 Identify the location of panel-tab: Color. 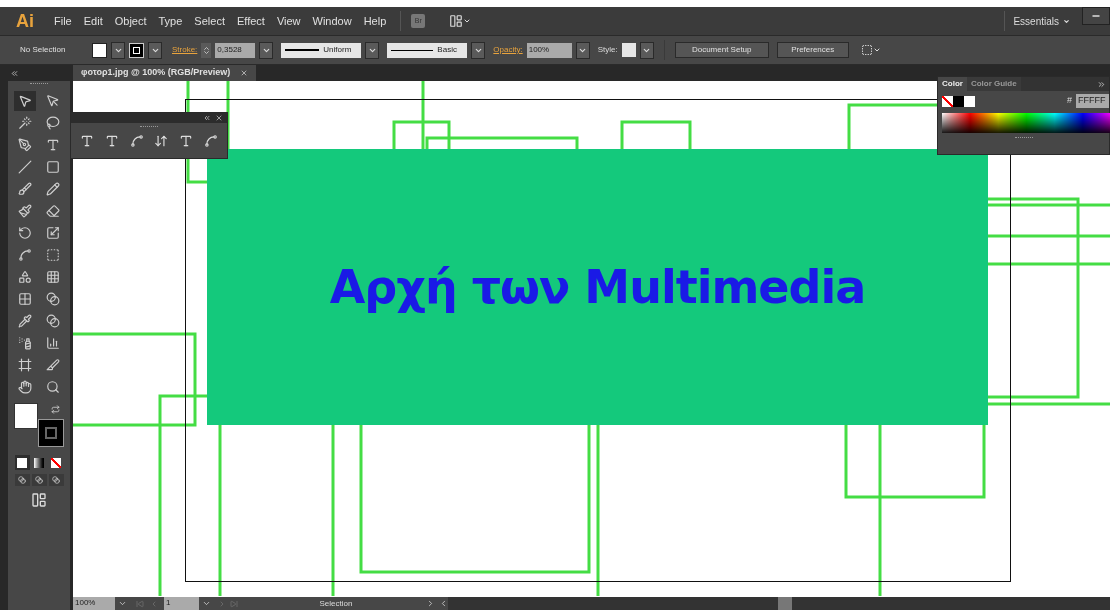
(952, 84).